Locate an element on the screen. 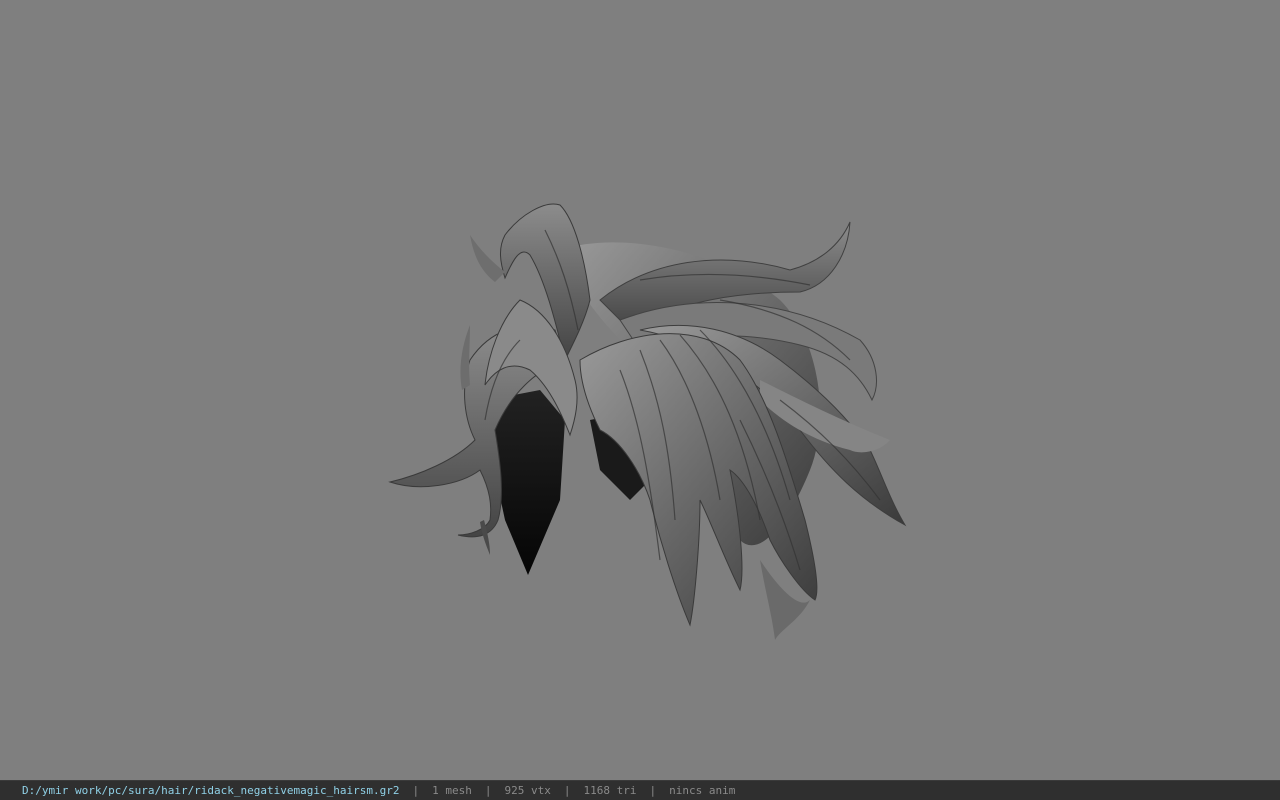  animation-status: nincs anim is located at coordinates (702, 790).